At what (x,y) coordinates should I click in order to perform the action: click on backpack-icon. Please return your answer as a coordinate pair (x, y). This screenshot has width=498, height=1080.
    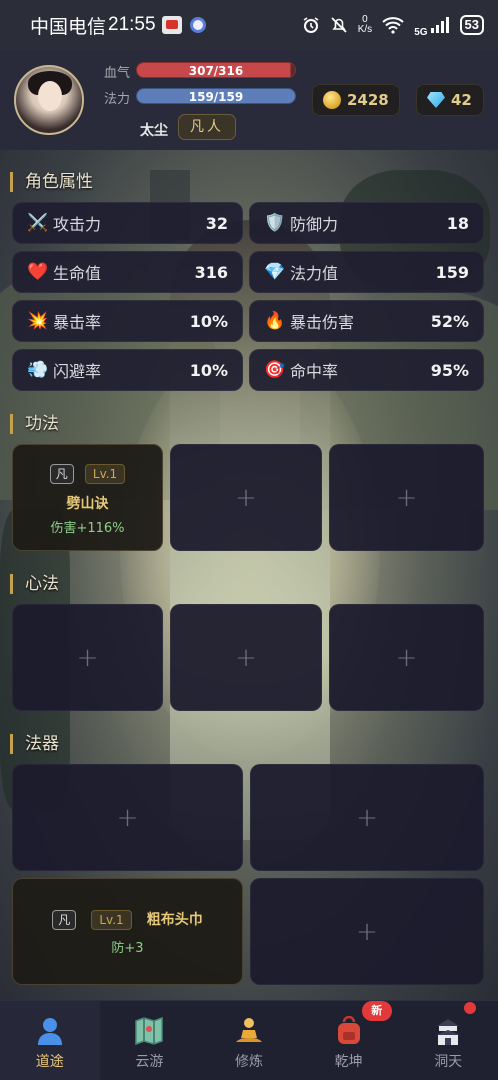
    Looking at the image, I should click on (349, 1031).